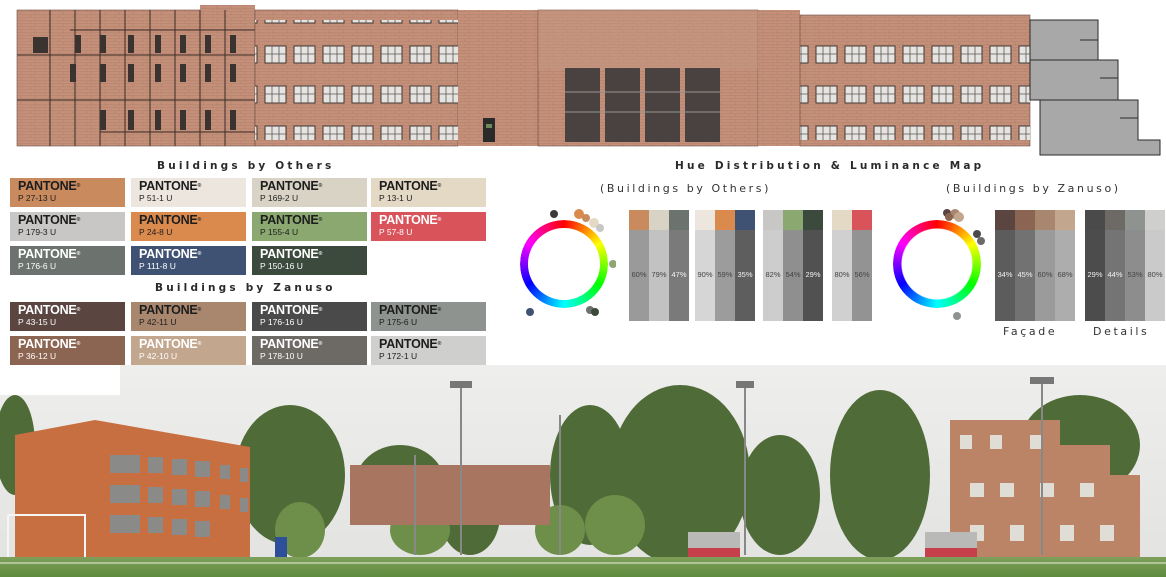 This screenshot has width=1166, height=577. What do you see at coordinates (1025, 274) in the screenshot?
I see `luminance-percent: 45%` at bounding box center [1025, 274].